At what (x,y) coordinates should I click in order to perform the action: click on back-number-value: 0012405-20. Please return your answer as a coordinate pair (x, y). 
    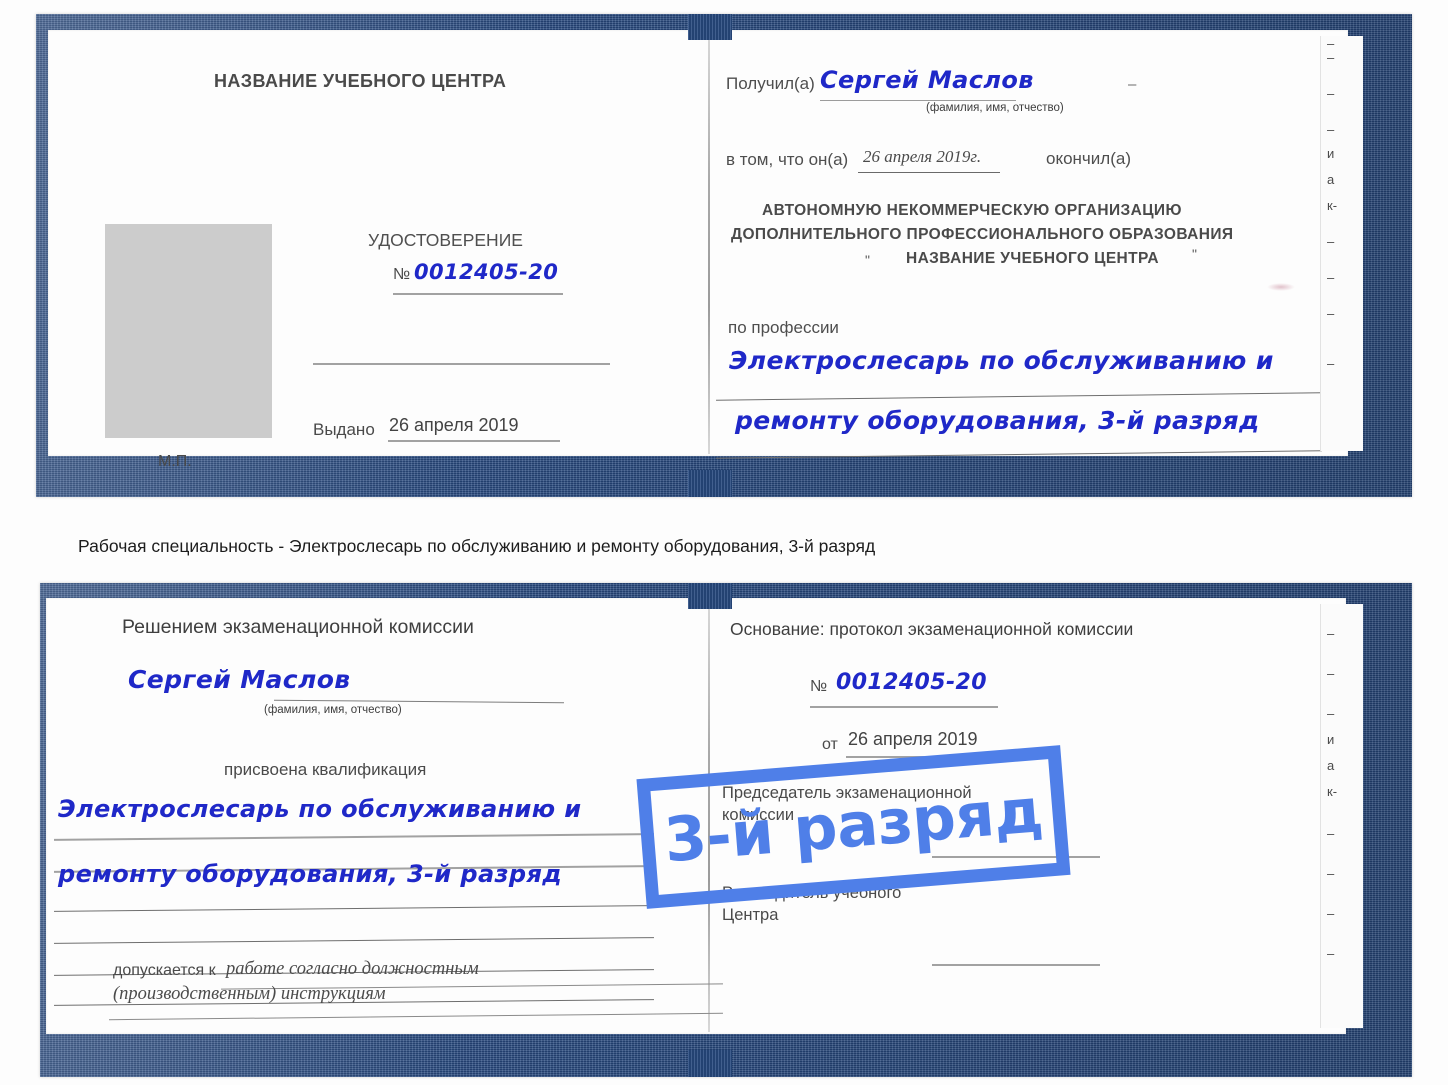
    Looking at the image, I should click on (911, 682).